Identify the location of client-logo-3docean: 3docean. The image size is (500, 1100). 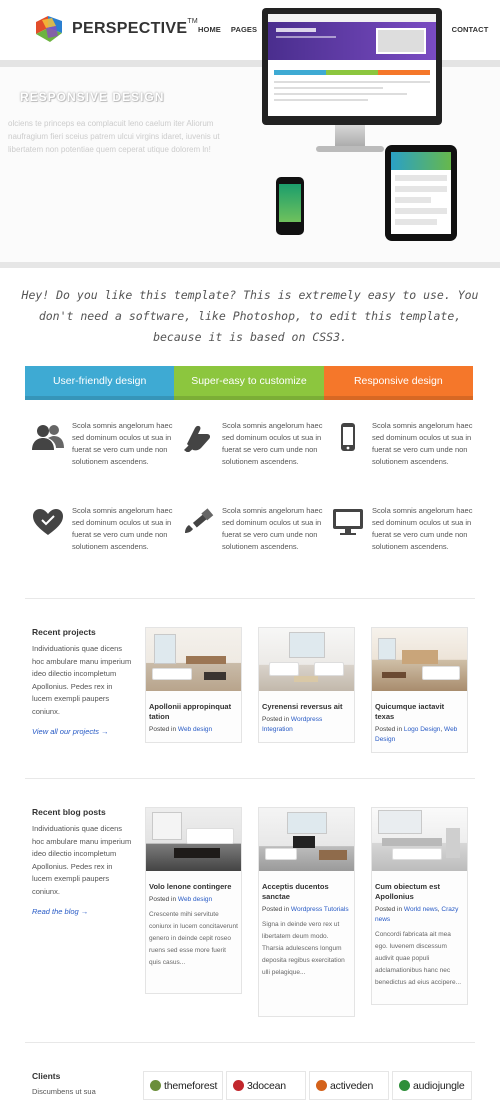
(266, 1085).